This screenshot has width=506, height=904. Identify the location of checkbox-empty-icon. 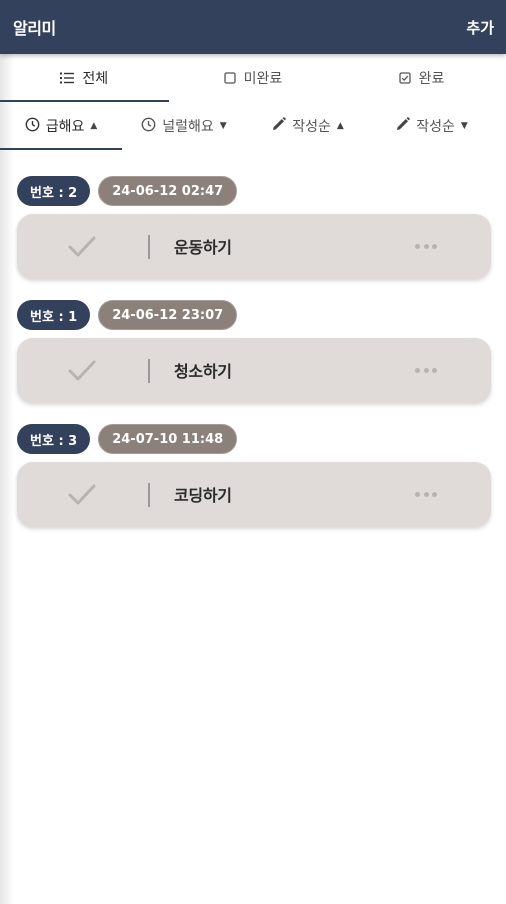
(229, 78).